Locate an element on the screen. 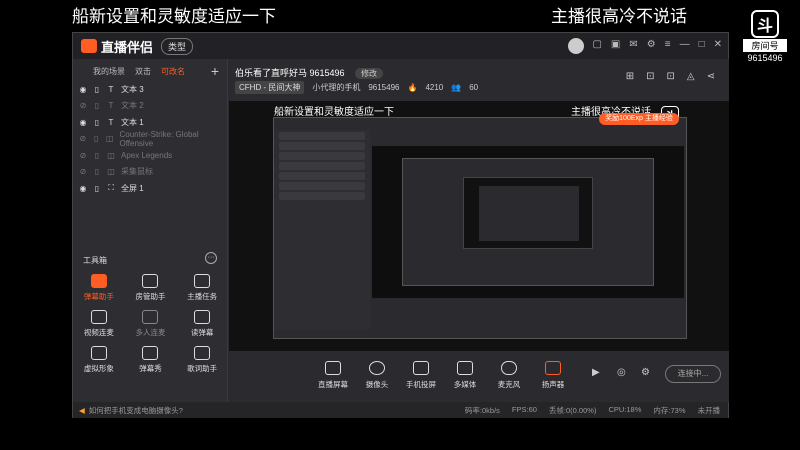  tool-danmaku-show: 弹幕秀 is located at coordinates (151, 360).